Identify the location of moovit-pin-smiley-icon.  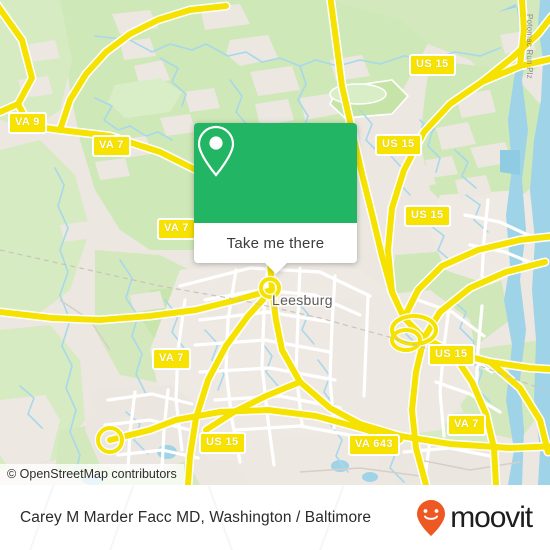
(431, 517).